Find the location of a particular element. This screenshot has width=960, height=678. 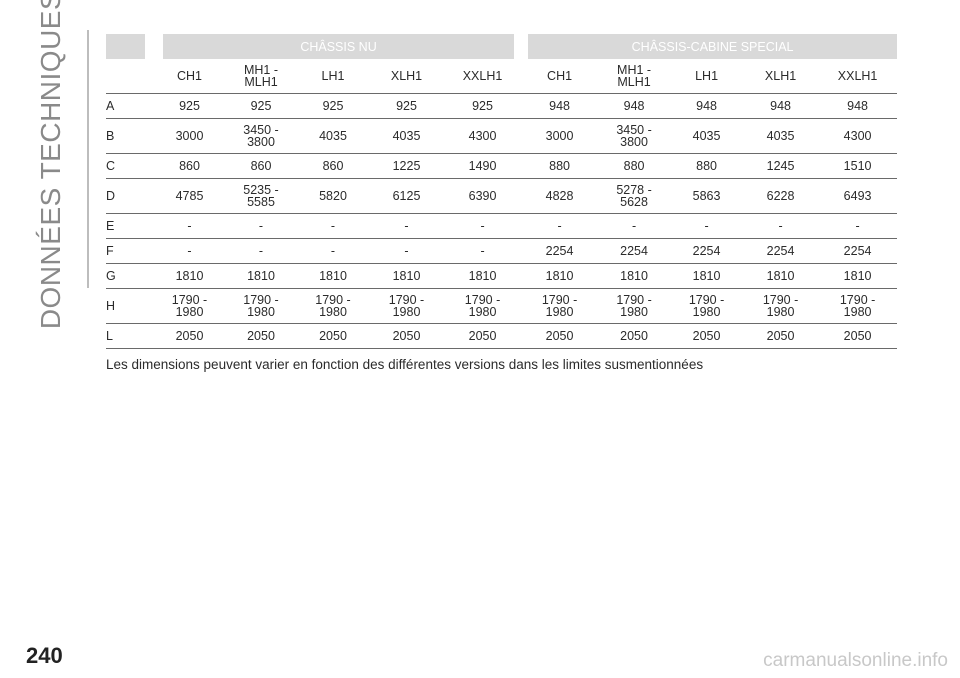

row-label: G is located at coordinates (130, 276).